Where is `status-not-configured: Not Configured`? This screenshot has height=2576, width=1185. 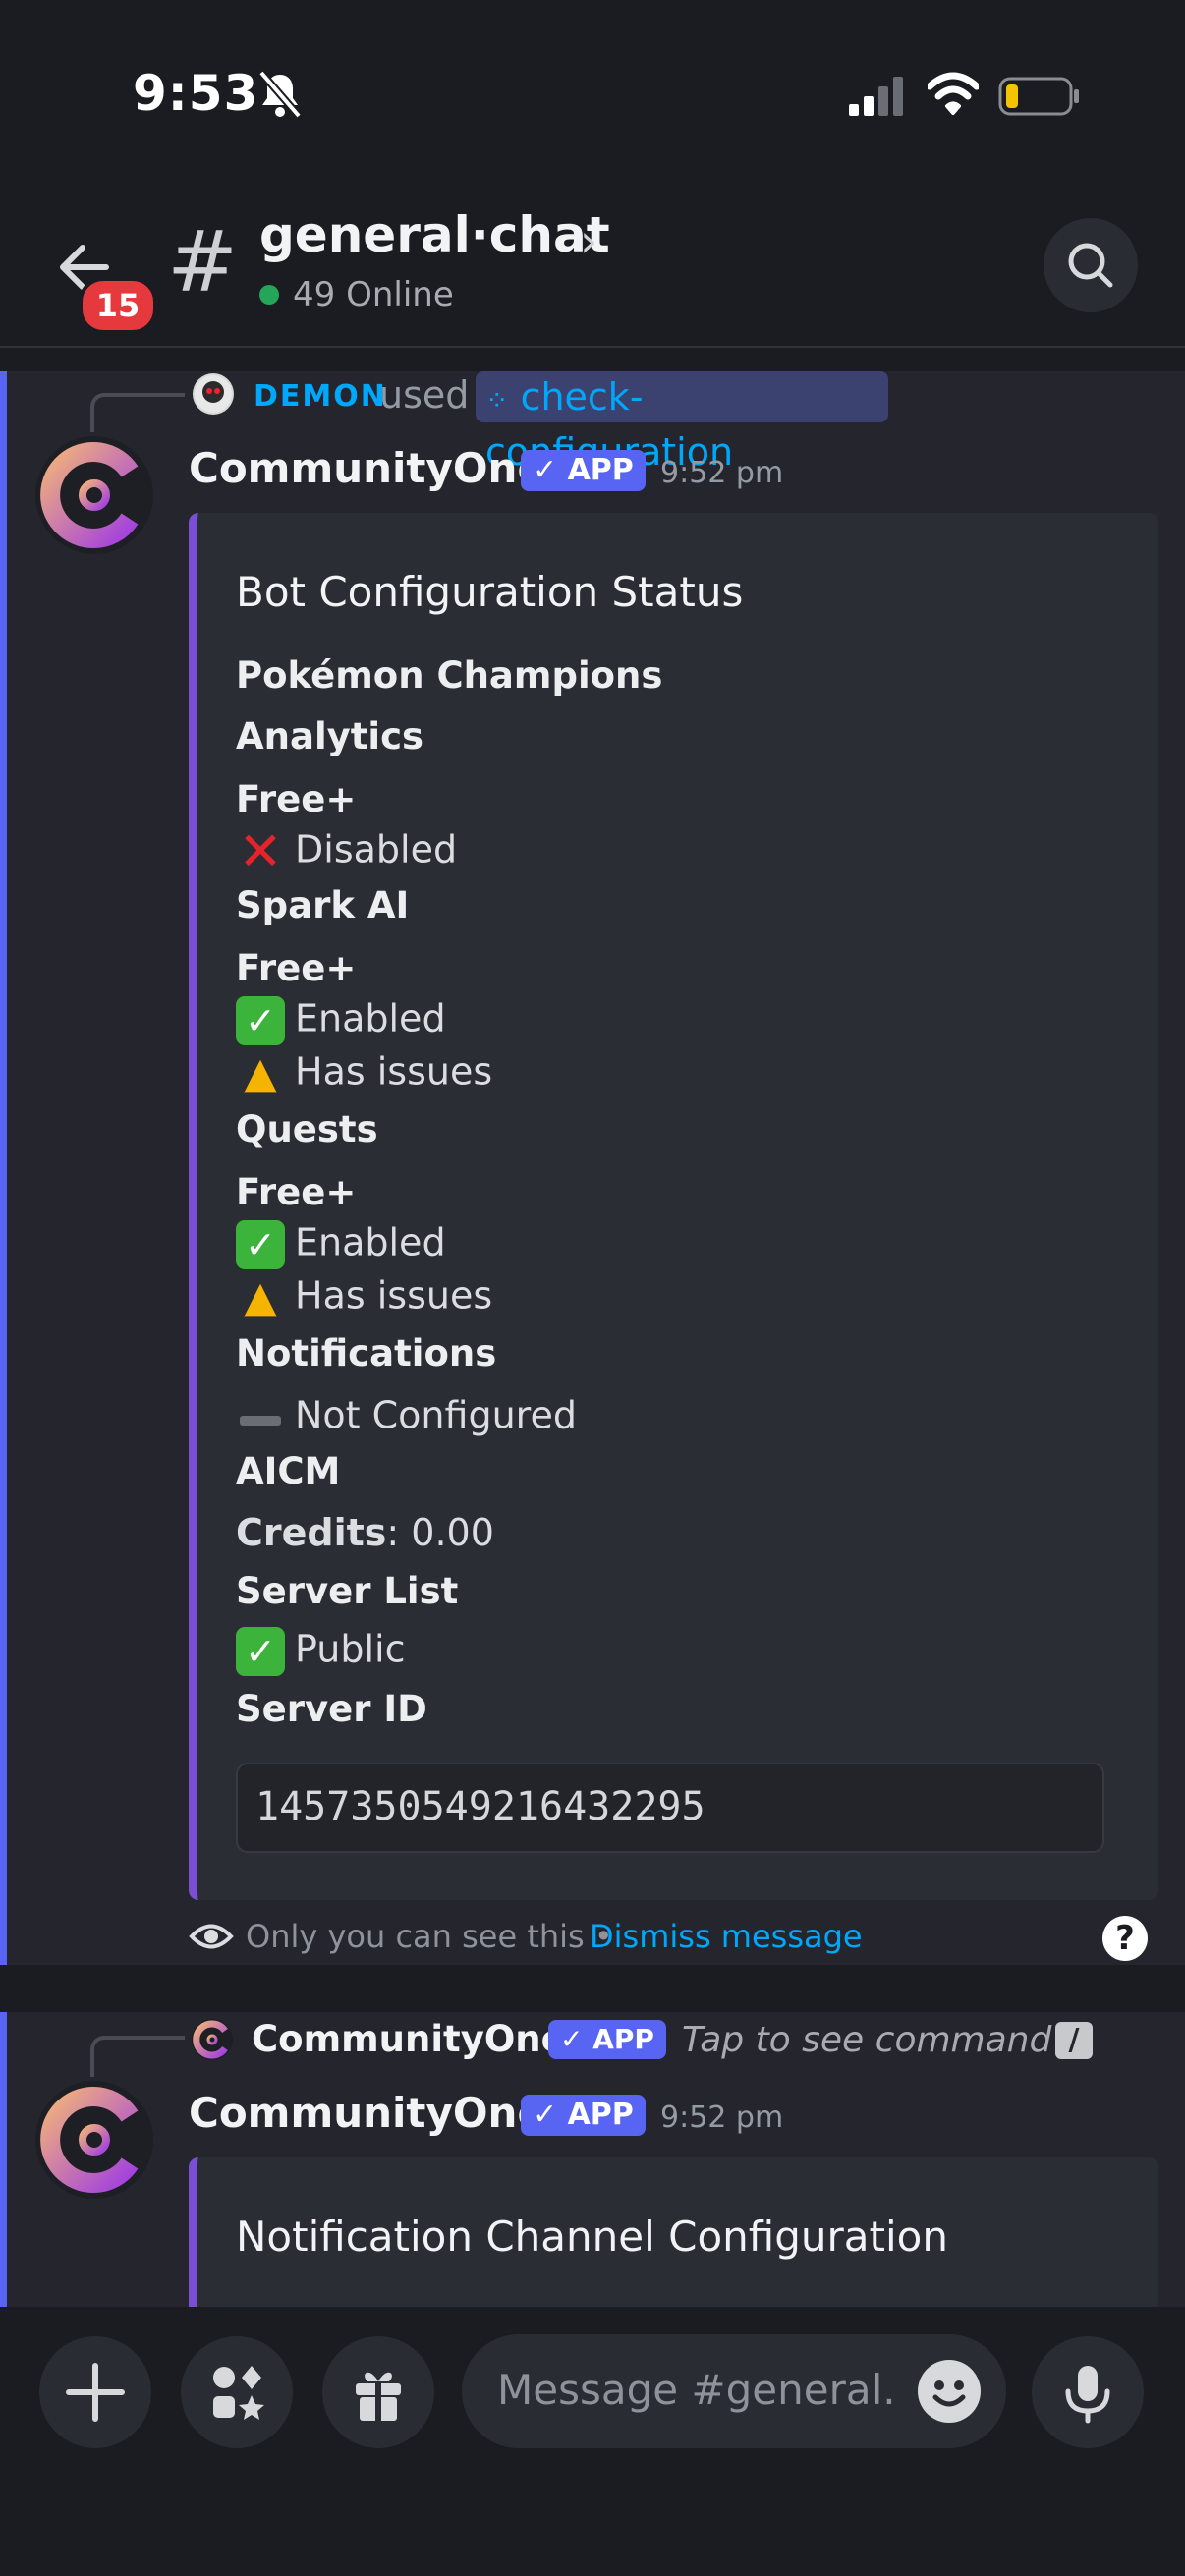 status-not-configured: Not Configured is located at coordinates (436, 1415).